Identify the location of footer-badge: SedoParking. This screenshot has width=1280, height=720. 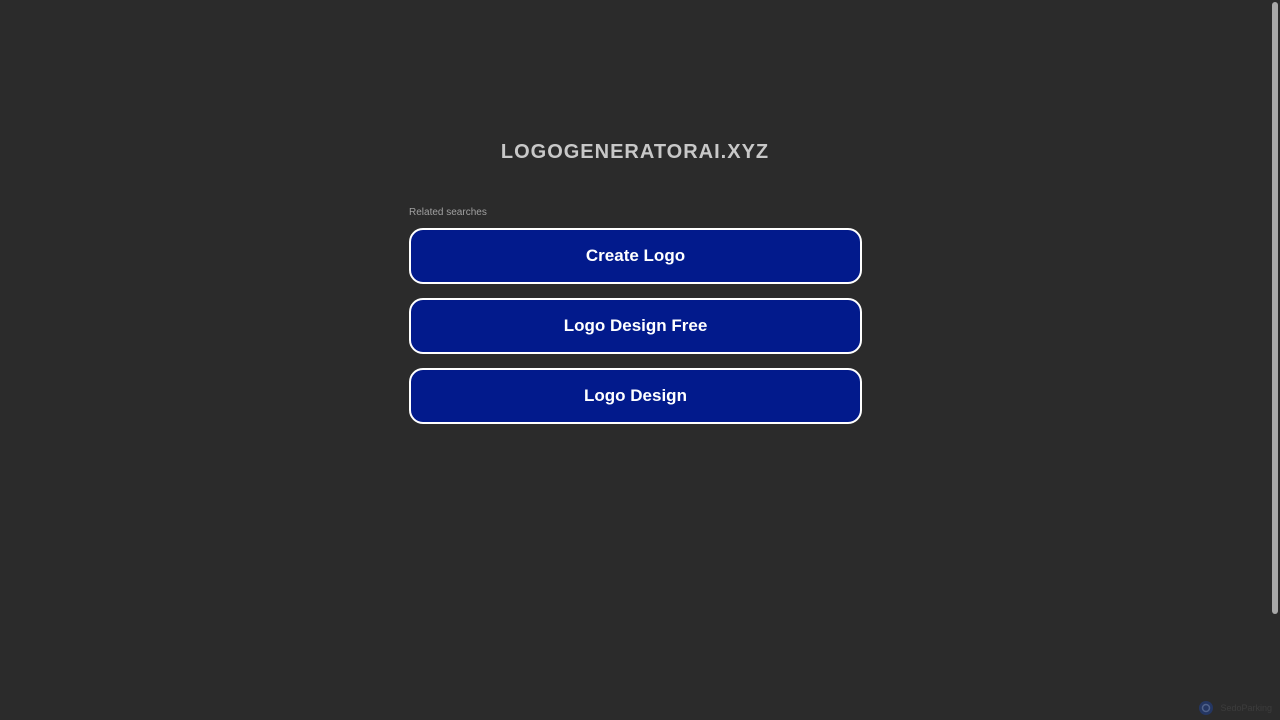
(1235, 708).